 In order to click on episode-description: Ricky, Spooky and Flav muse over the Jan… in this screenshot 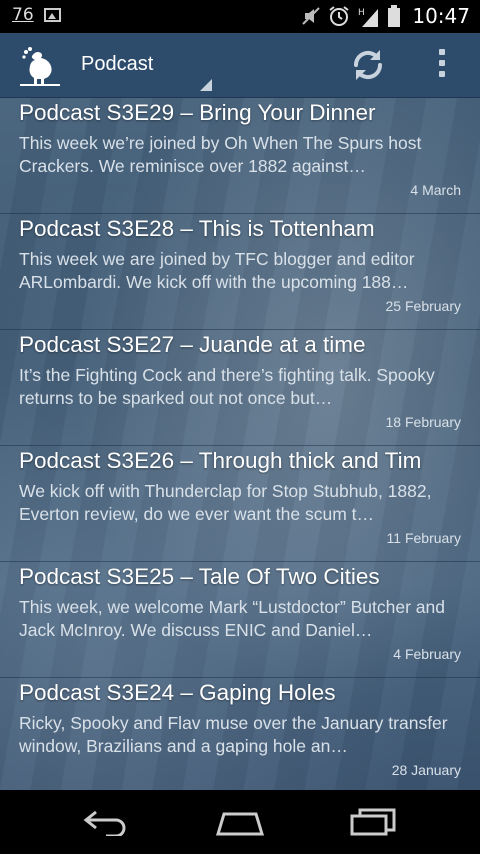, I will do `click(233, 734)`.